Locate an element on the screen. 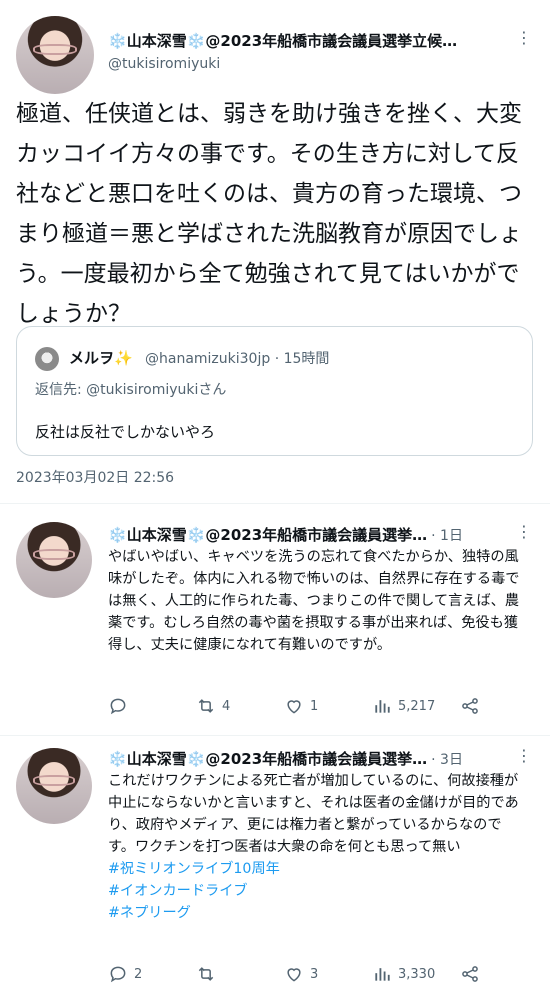 Image resolution: width=550 pixels, height=1000 pixels. like-button: 3 is located at coordinates (301, 974).